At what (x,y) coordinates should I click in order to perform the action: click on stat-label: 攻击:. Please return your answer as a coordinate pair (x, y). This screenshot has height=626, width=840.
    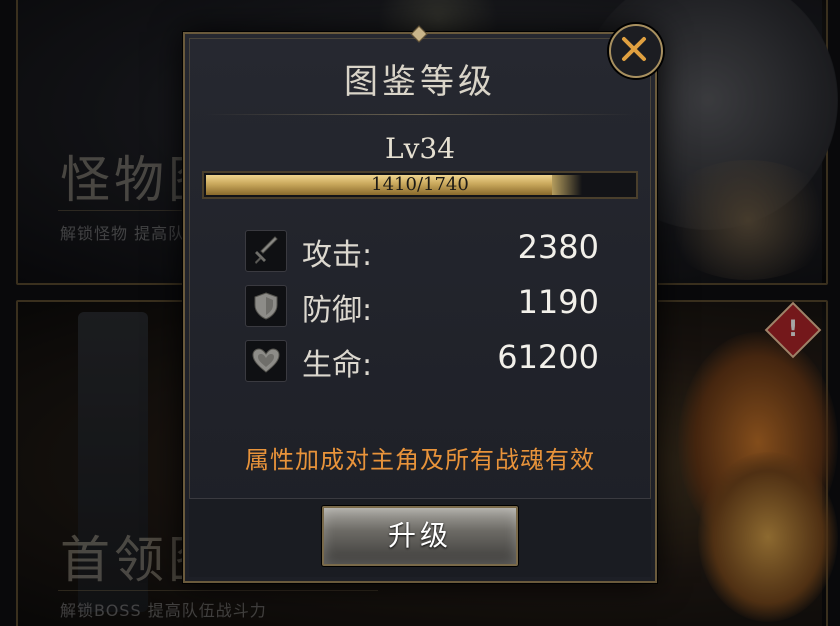
    Looking at the image, I should click on (337, 255).